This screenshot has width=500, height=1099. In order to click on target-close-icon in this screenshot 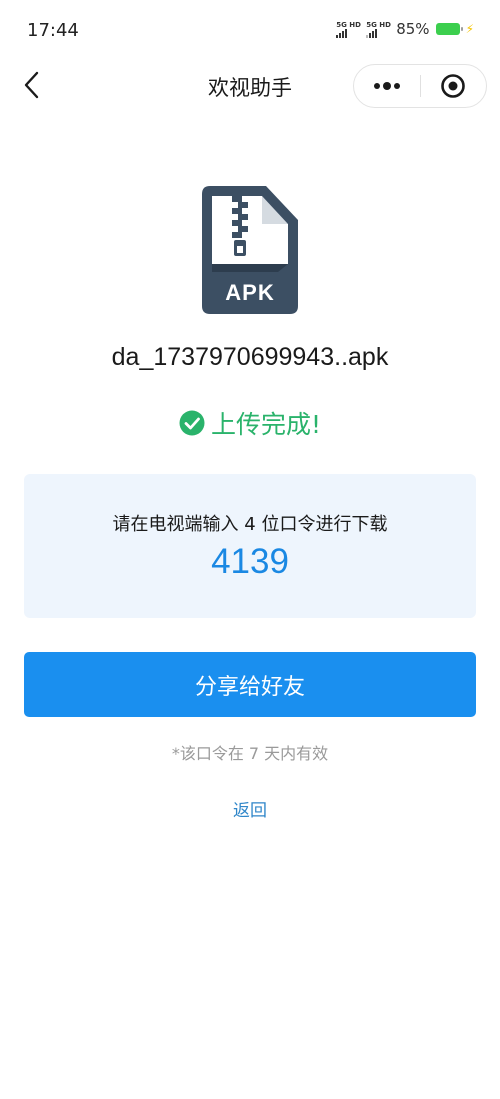, I will do `click(453, 86)`.